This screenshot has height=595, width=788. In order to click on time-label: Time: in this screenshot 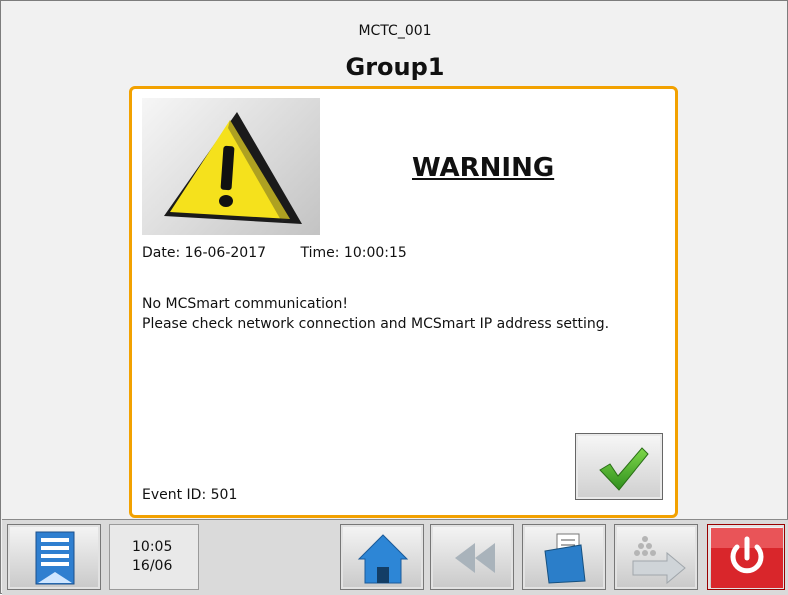, I will do `click(320, 253)`.